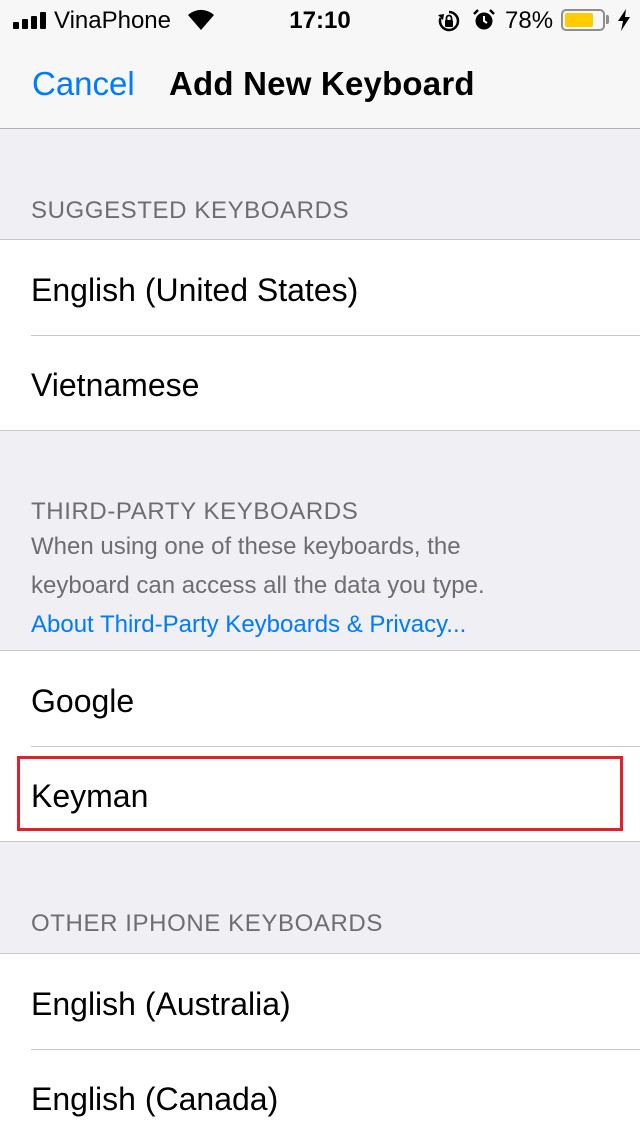  What do you see at coordinates (529, 20) in the screenshot?
I see `battery-percentage: 78%` at bounding box center [529, 20].